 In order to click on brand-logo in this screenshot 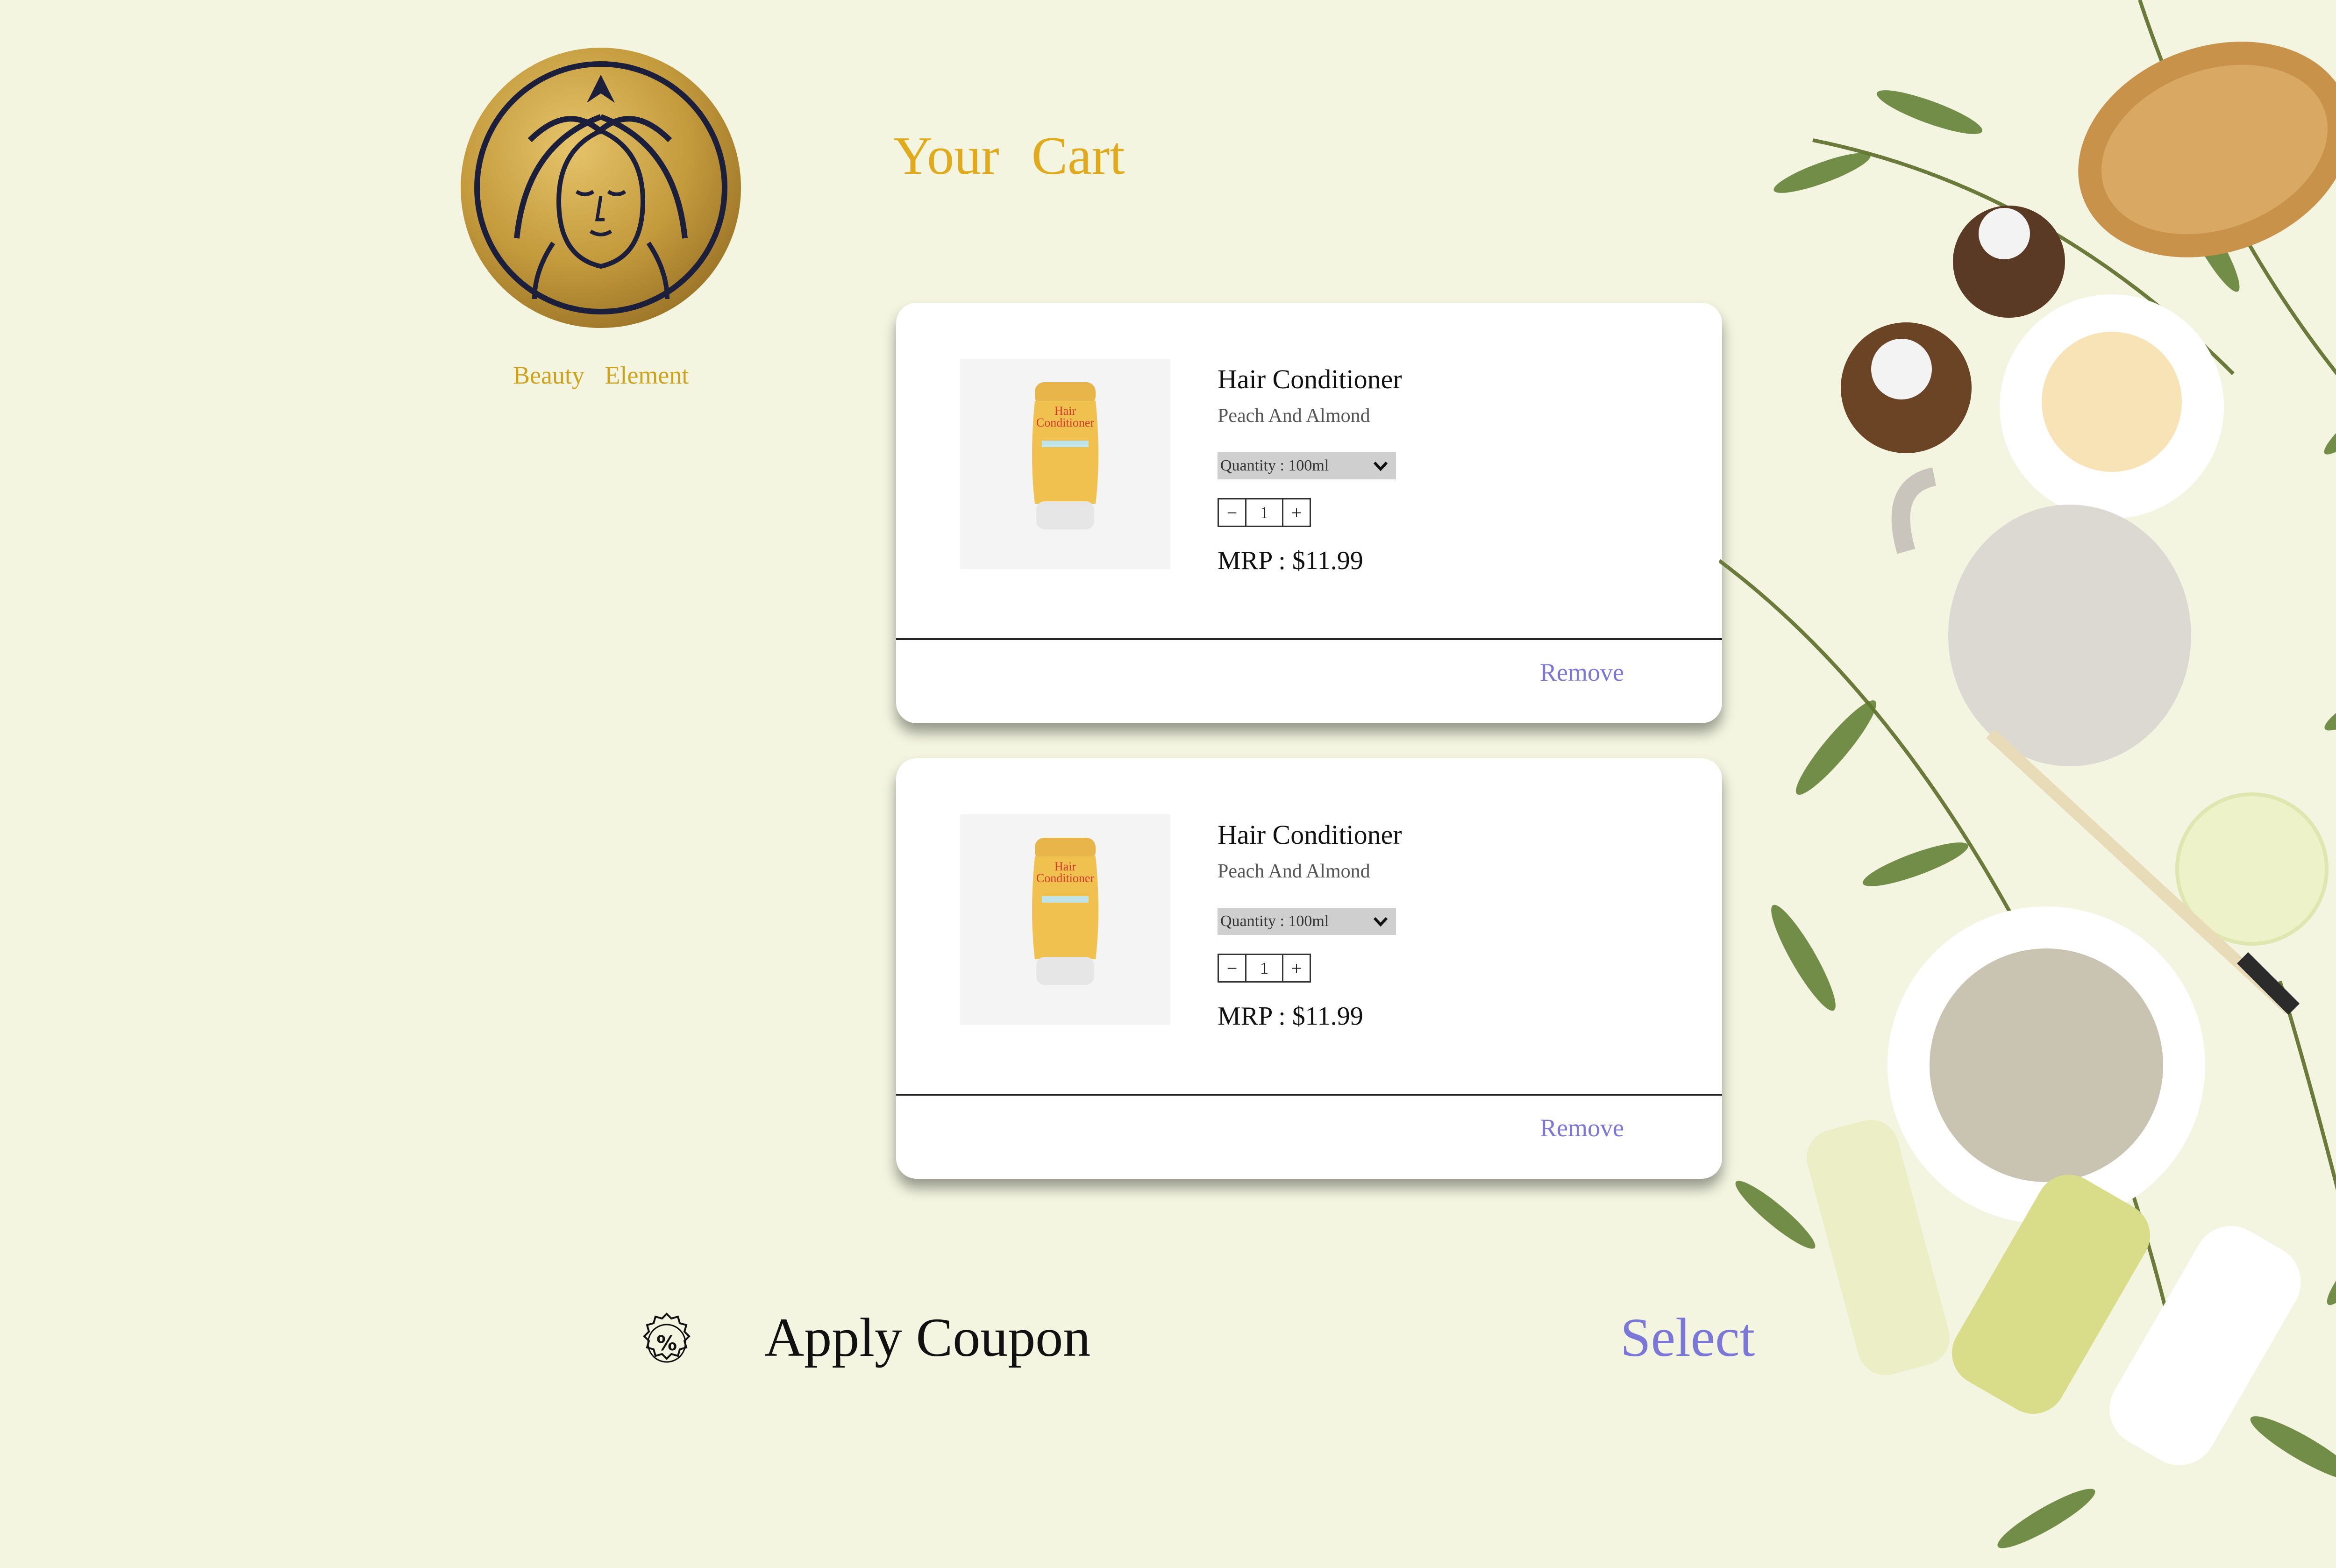, I will do `click(601, 188)`.